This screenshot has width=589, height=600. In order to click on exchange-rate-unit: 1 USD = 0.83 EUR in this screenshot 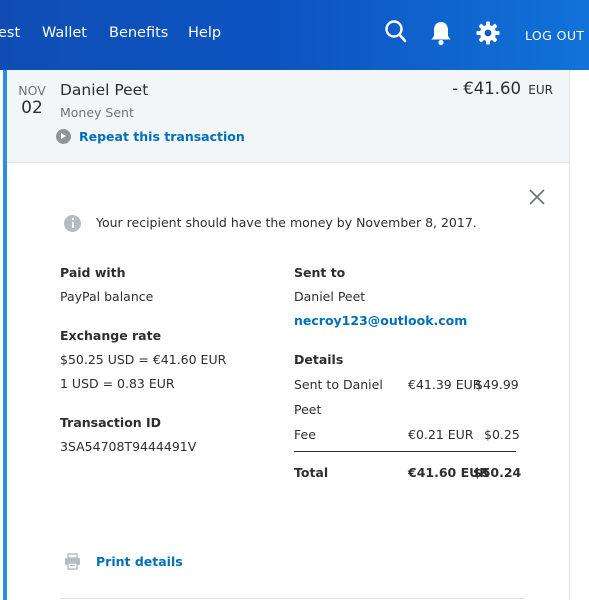, I will do `click(117, 383)`.